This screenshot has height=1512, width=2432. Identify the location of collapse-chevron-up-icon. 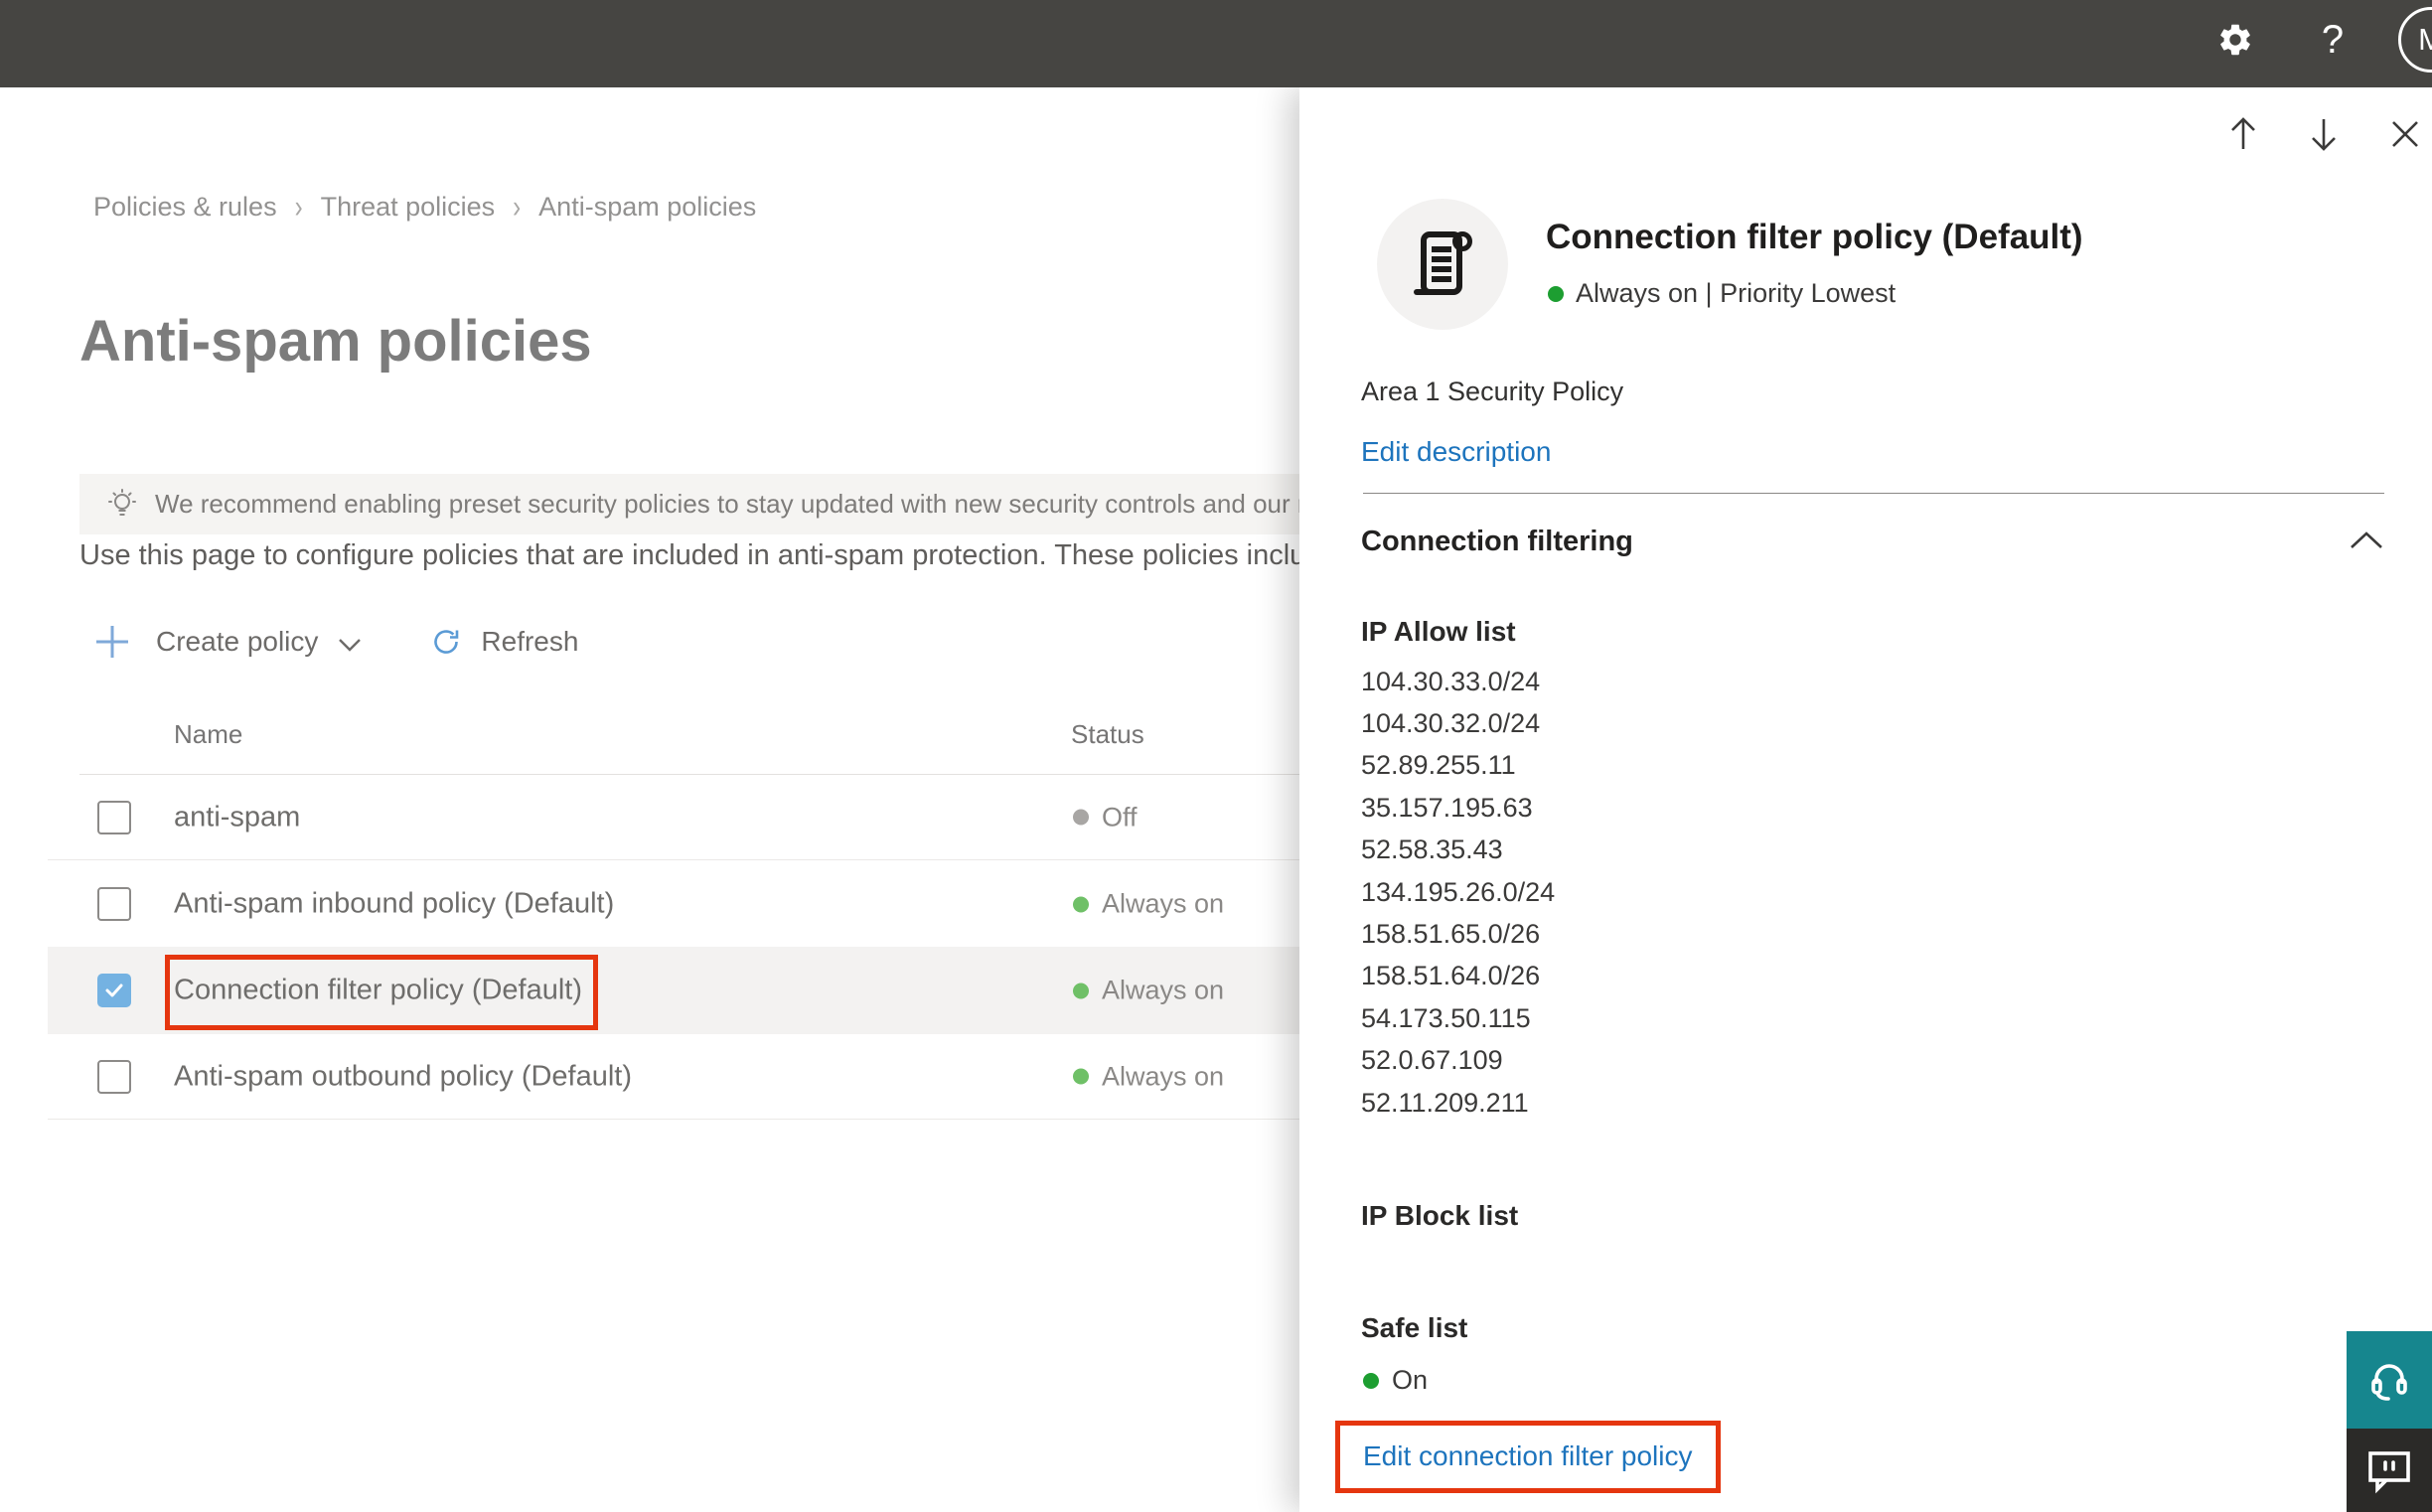
(2366, 542).